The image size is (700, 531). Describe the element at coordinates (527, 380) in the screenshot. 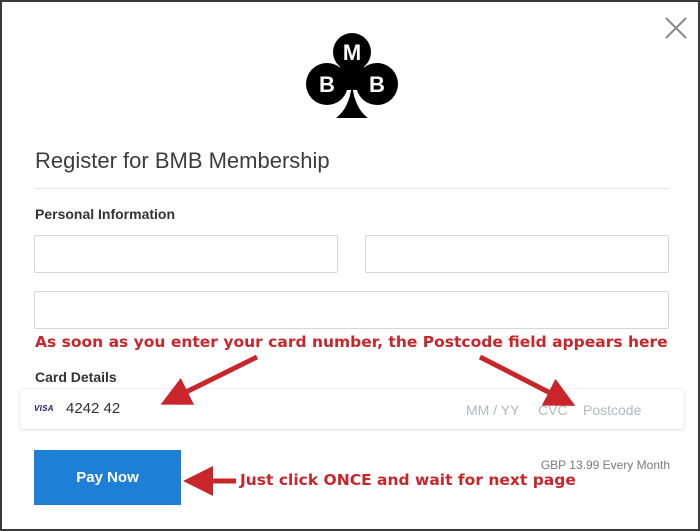

I see `arrow-to-postcode` at that location.